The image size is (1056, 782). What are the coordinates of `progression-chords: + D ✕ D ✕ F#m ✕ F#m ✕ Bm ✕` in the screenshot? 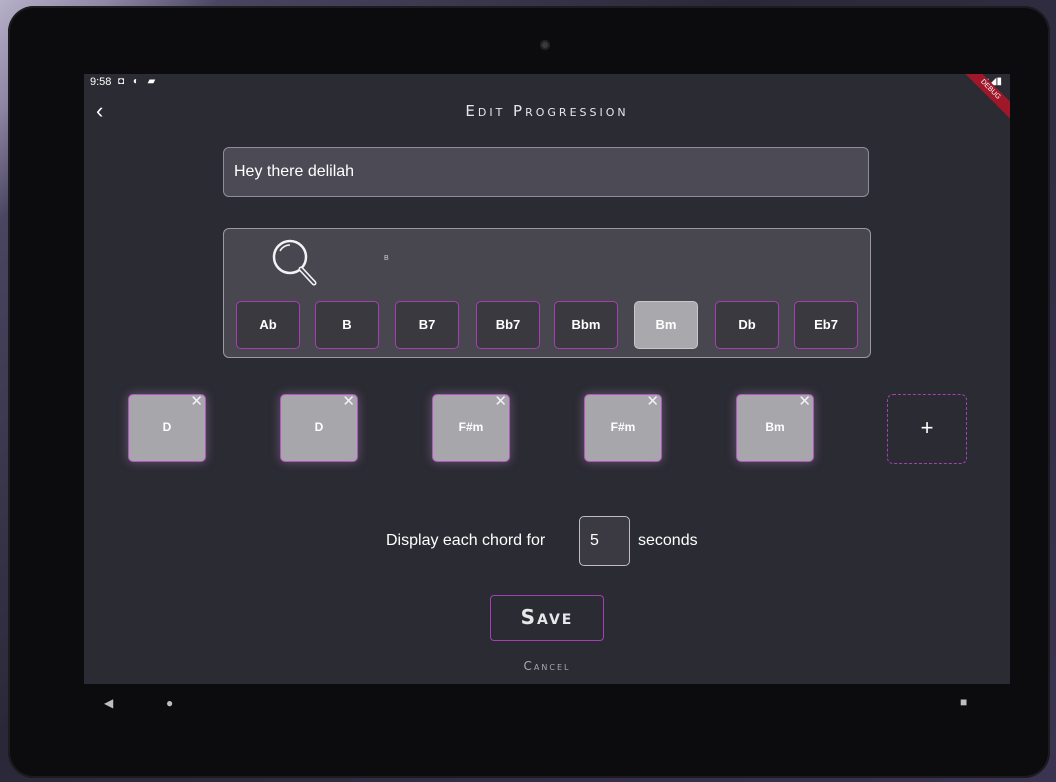 It's located at (547, 431).